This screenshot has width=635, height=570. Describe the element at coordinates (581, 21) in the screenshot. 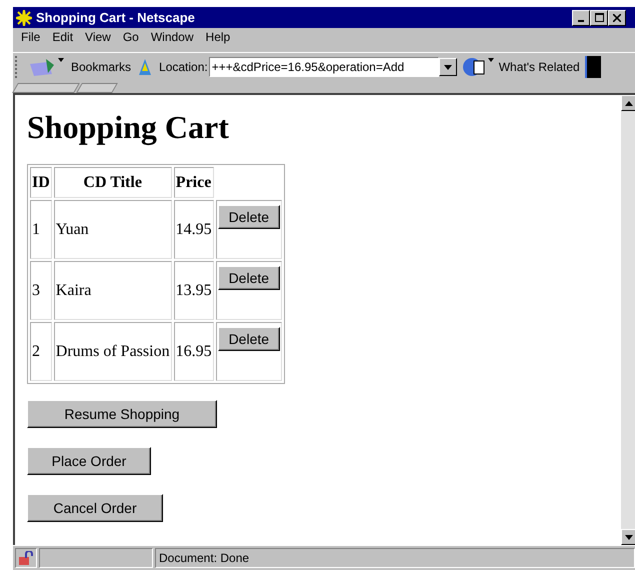

I see `minimize-icon` at that location.